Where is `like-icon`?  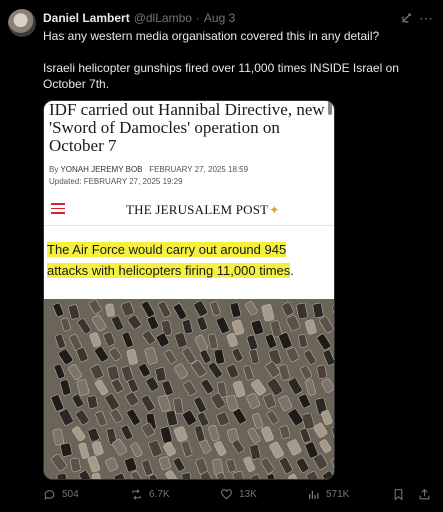
like-icon is located at coordinates (226, 494).